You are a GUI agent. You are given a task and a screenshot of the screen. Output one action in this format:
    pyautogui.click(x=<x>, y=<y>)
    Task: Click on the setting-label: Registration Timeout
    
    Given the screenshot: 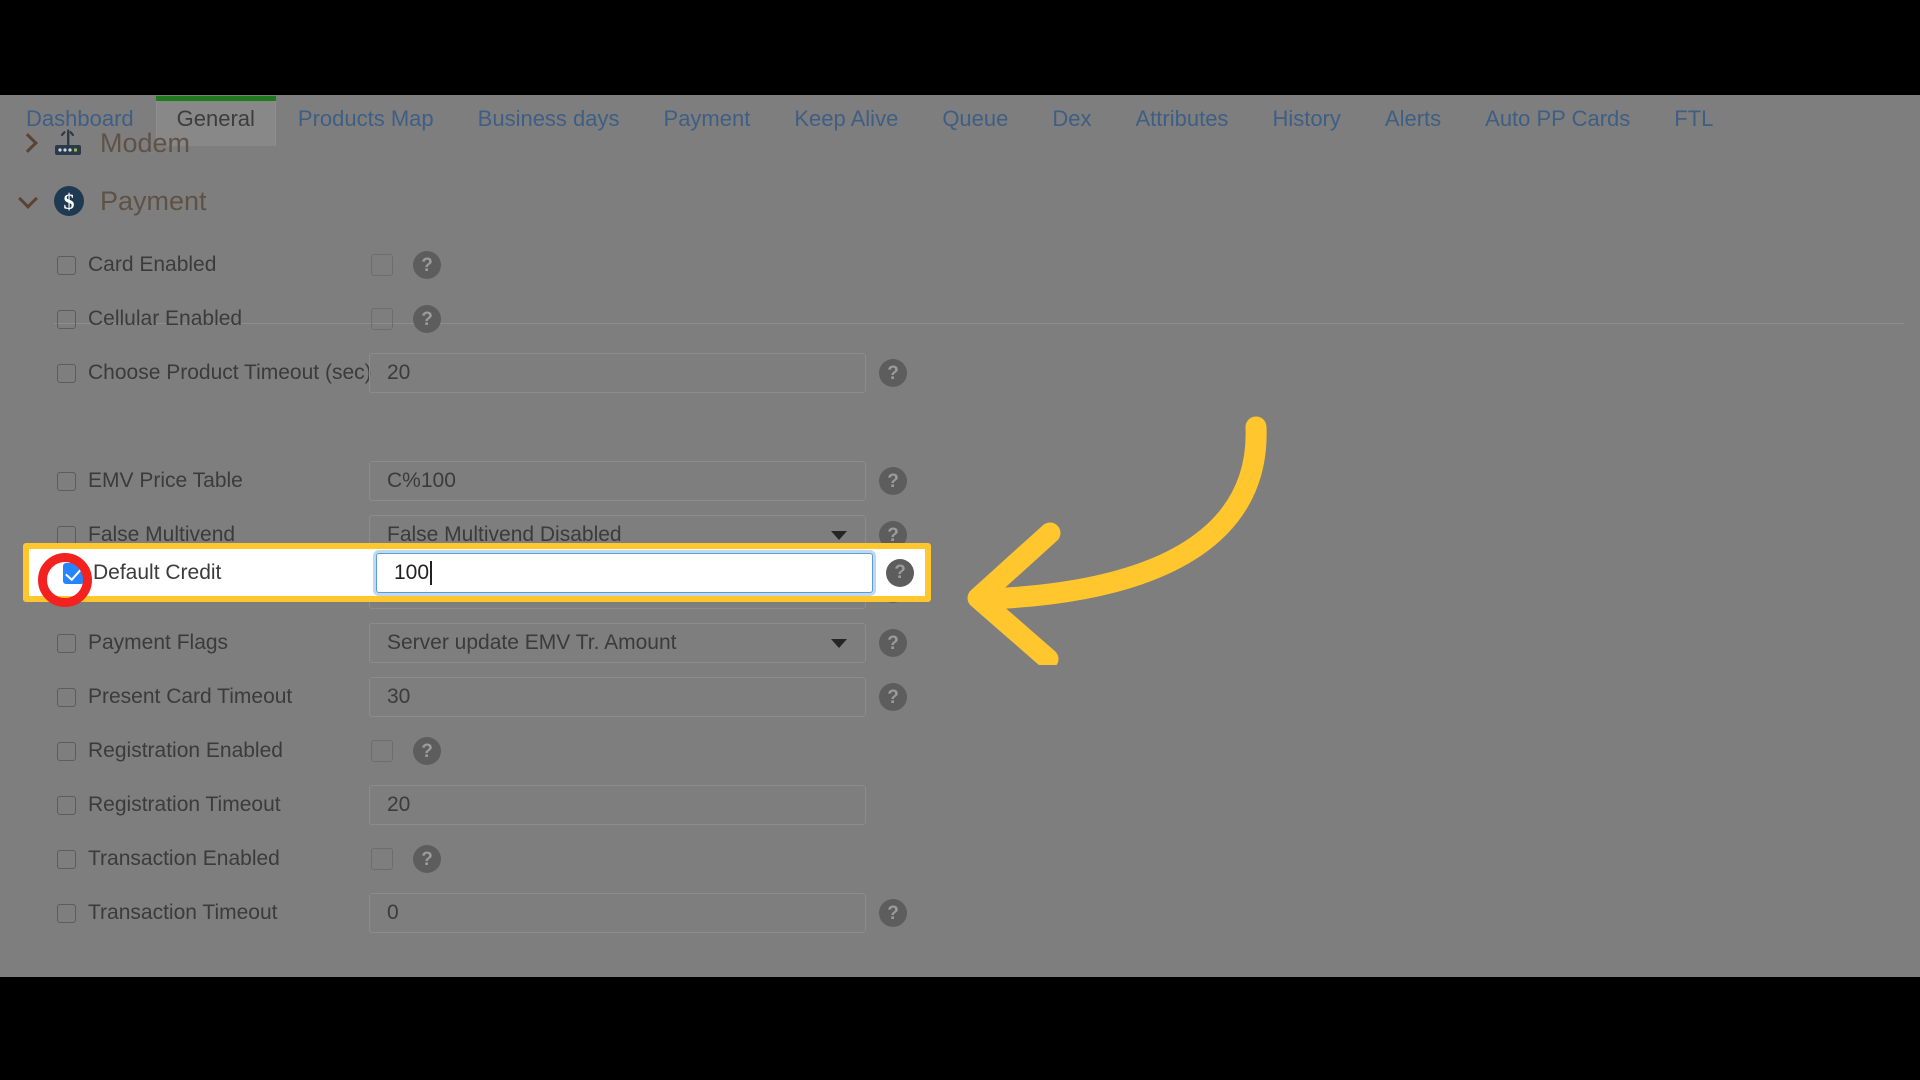 What is the action you would take?
    pyautogui.click(x=184, y=804)
    